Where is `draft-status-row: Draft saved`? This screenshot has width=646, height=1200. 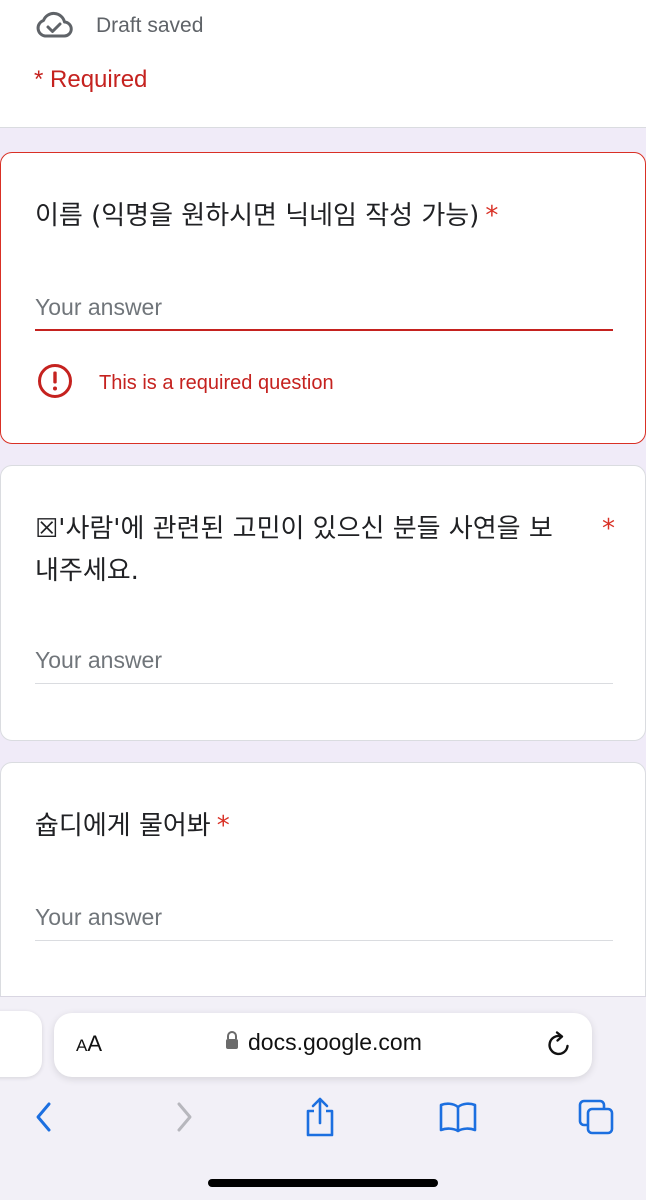
draft-status-row: Draft saved is located at coordinates (118, 26).